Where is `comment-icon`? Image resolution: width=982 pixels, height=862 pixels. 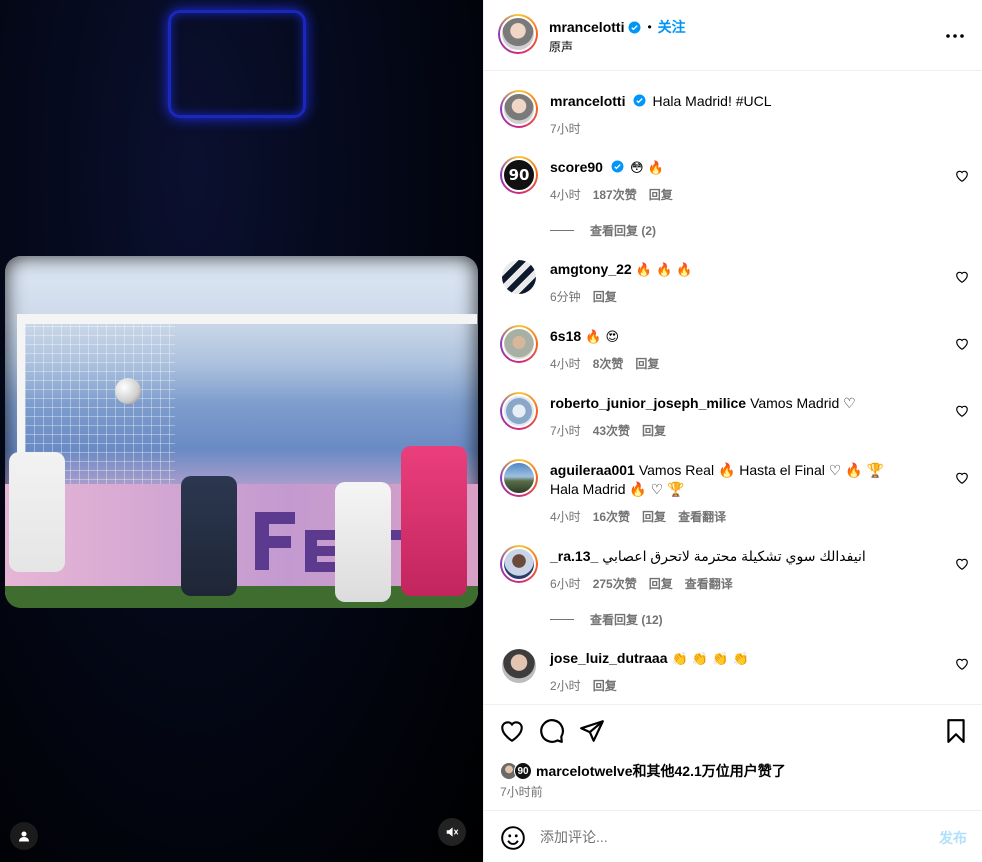 comment-icon is located at coordinates (552, 731).